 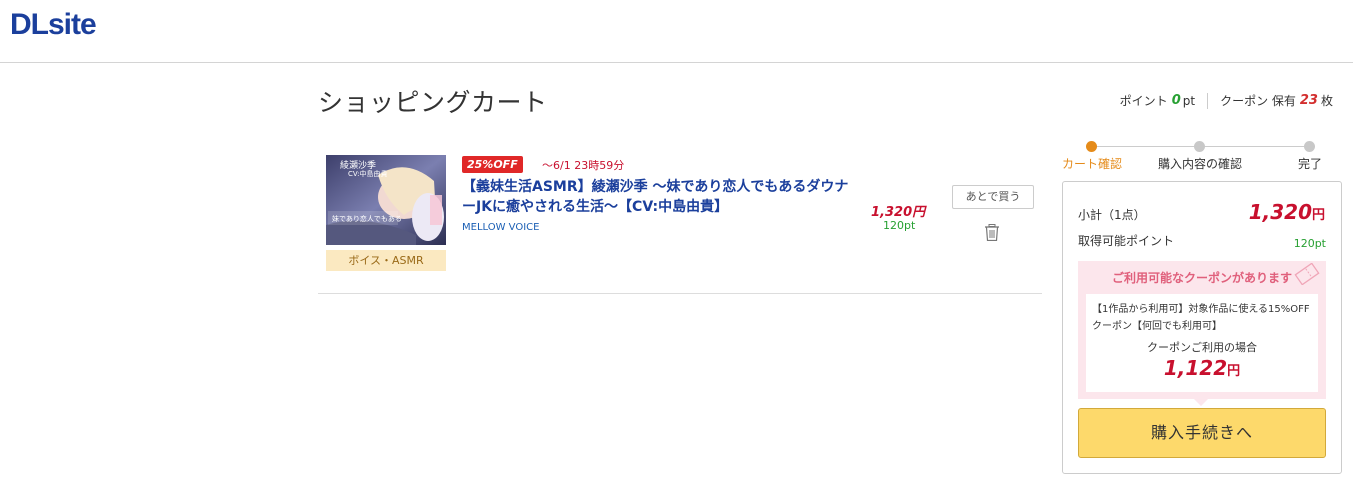 I want to click on trash-icon, so click(x=992, y=232).